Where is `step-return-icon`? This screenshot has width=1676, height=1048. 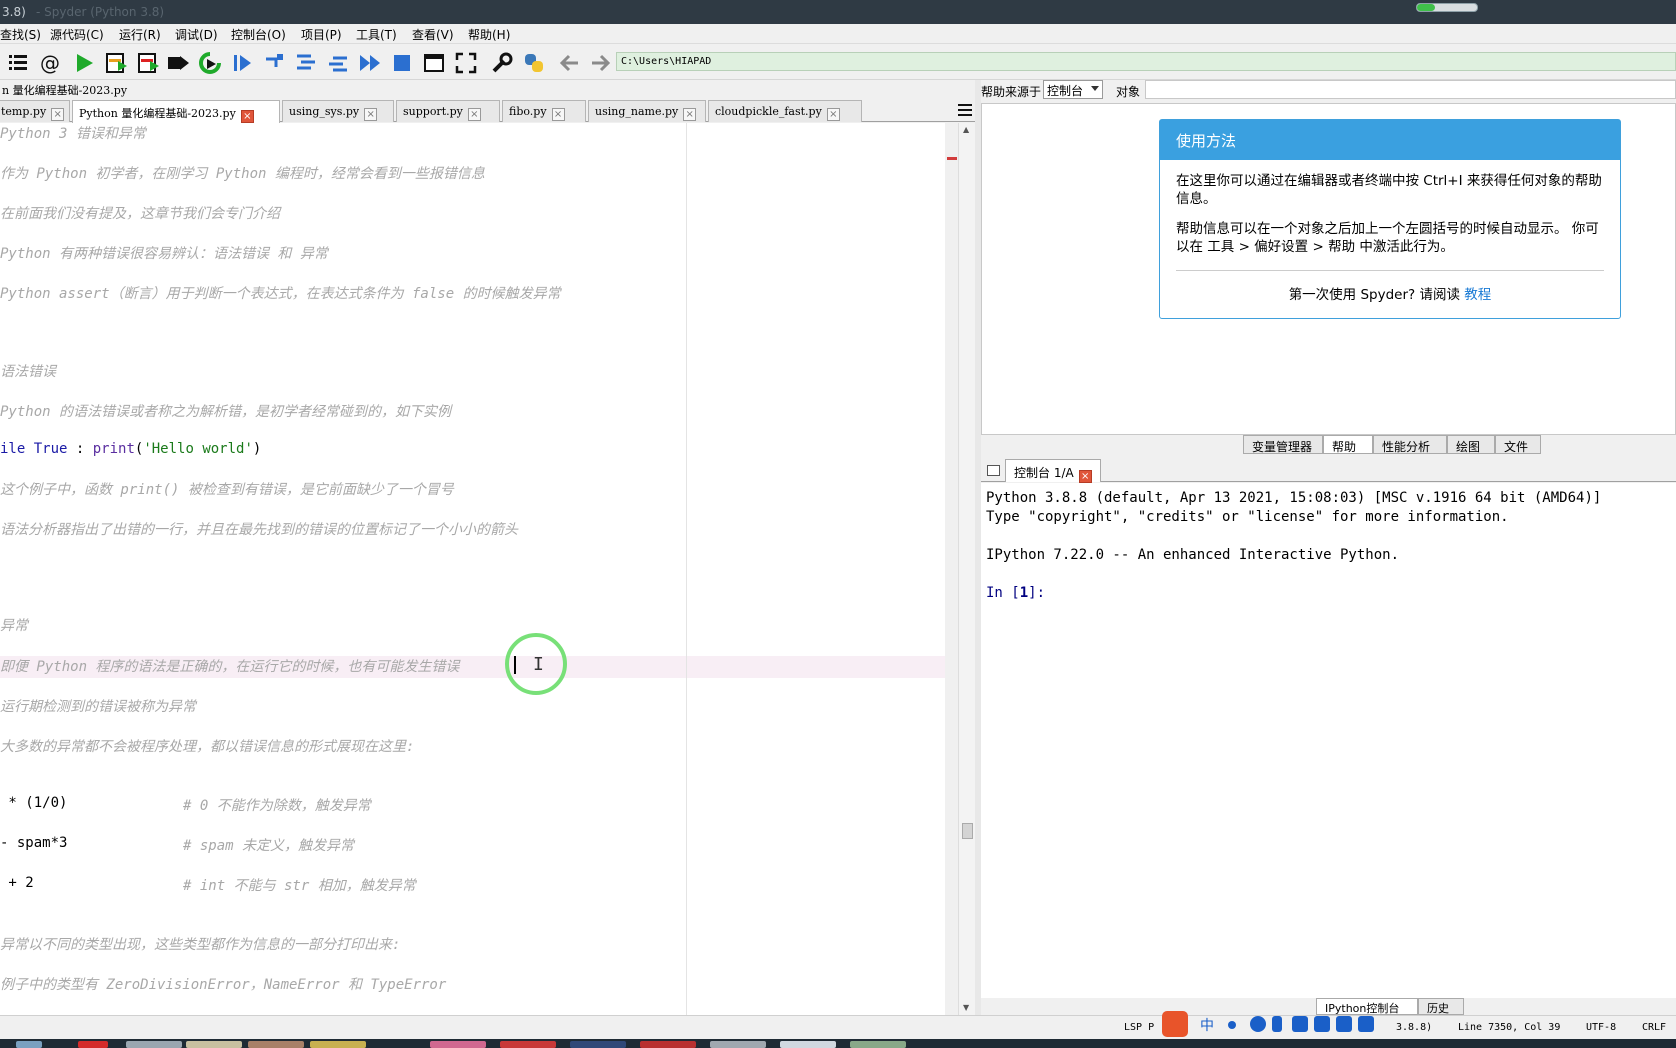 step-return-icon is located at coordinates (338, 63).